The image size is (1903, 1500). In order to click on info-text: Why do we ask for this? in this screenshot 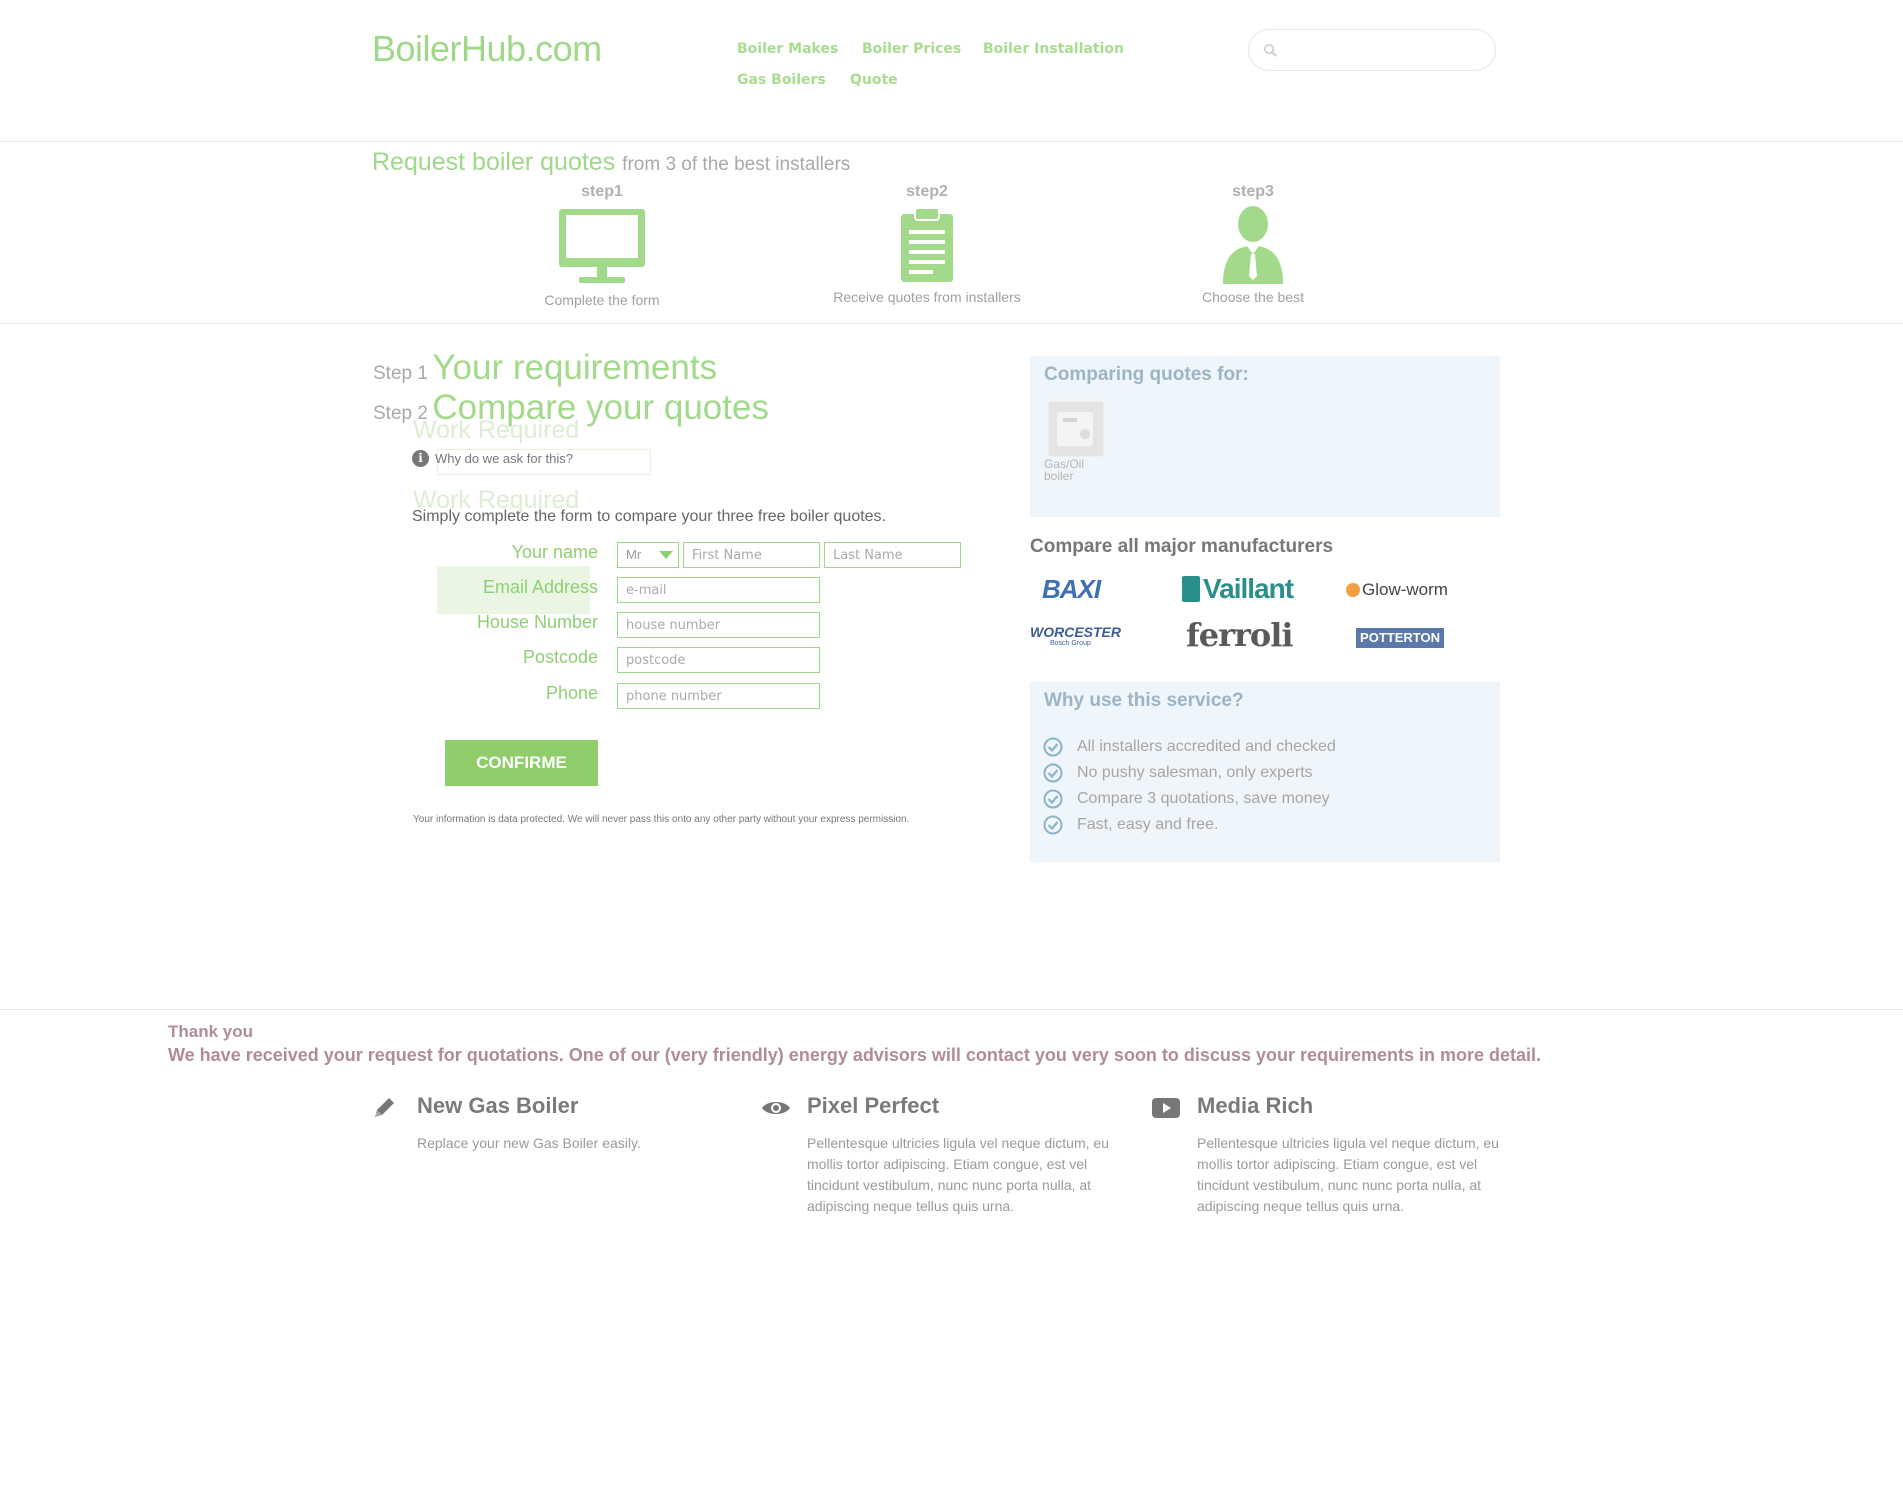, I will do `click(504, 458)`.